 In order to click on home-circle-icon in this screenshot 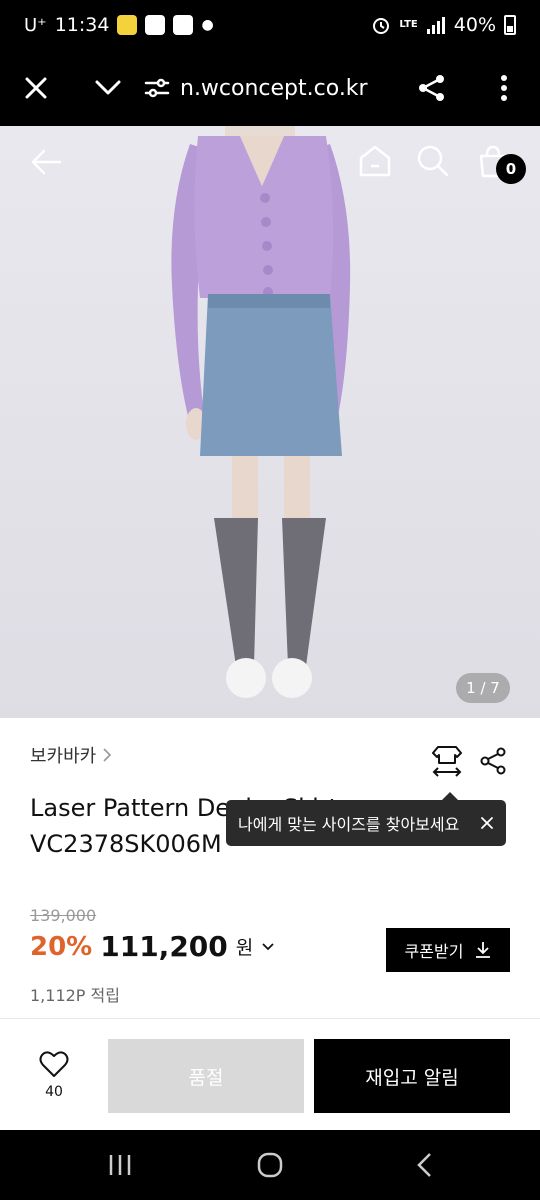, I will do `click(270, 1165)`.